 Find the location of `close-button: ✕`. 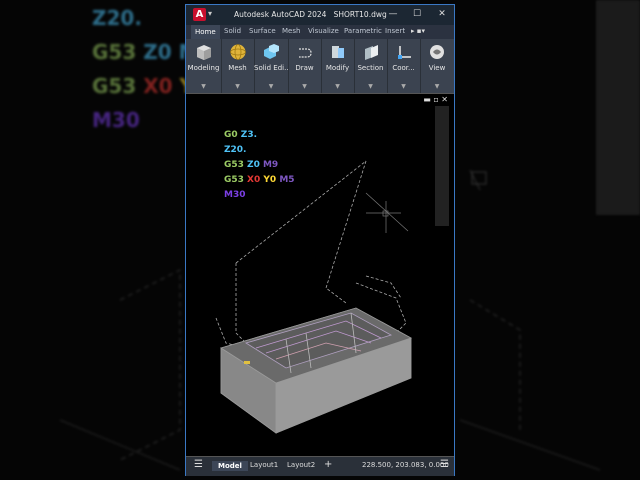

close-button: ✕ is located at coordinates (442, 14).